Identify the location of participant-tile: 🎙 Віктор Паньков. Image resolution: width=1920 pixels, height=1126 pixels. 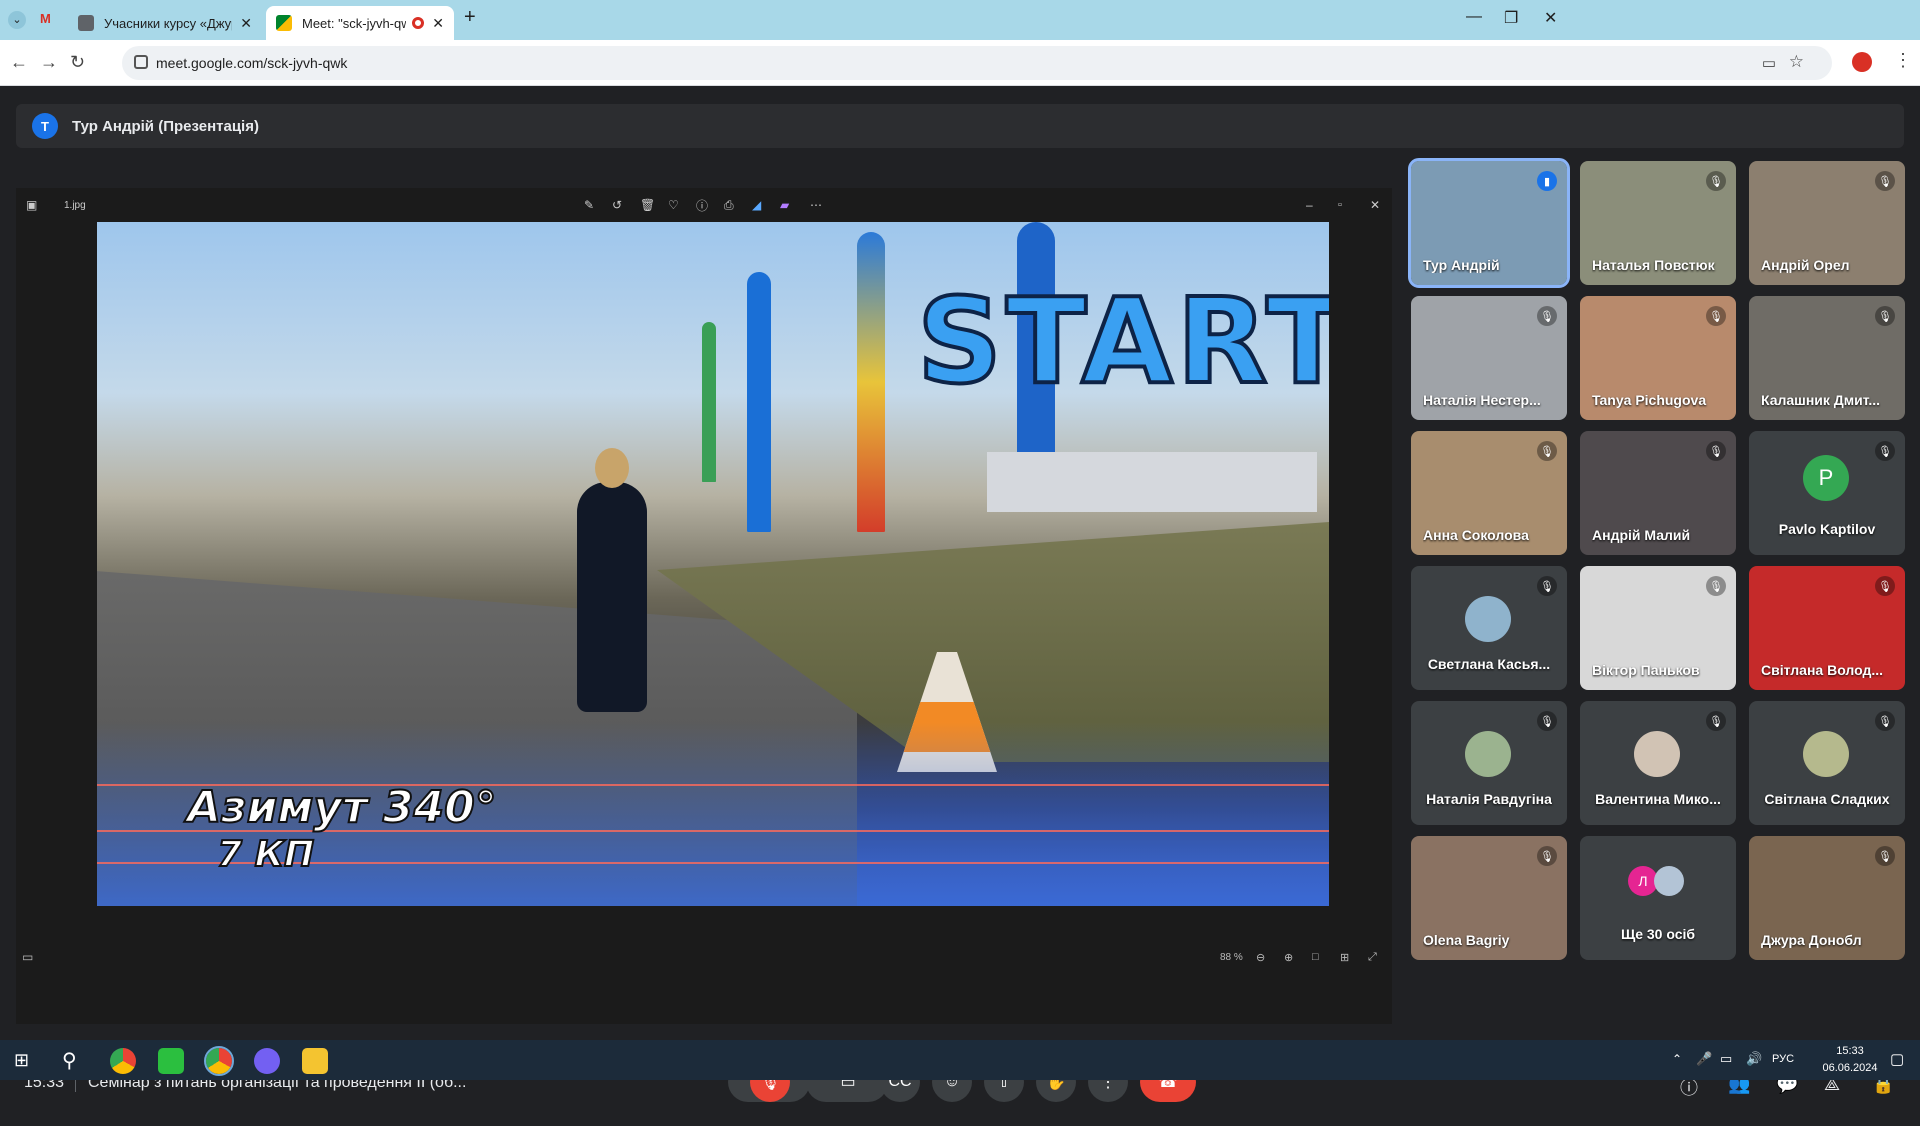
(1658, 628).